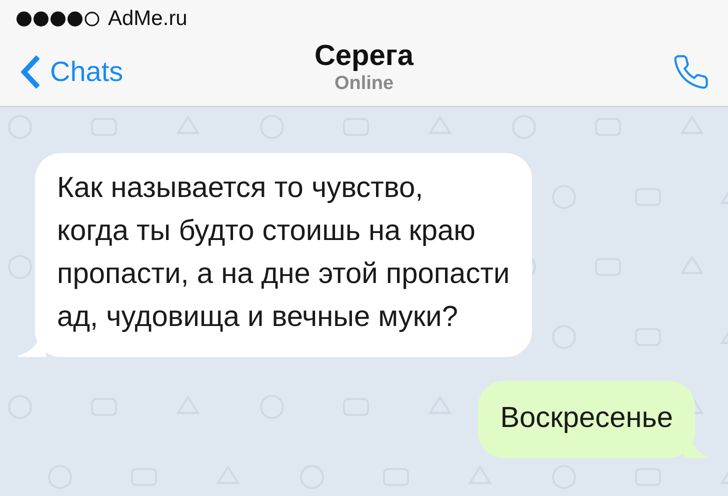 This screenshot has width=728, height=496. I want to click on online-status: Online, so click(364, 83).